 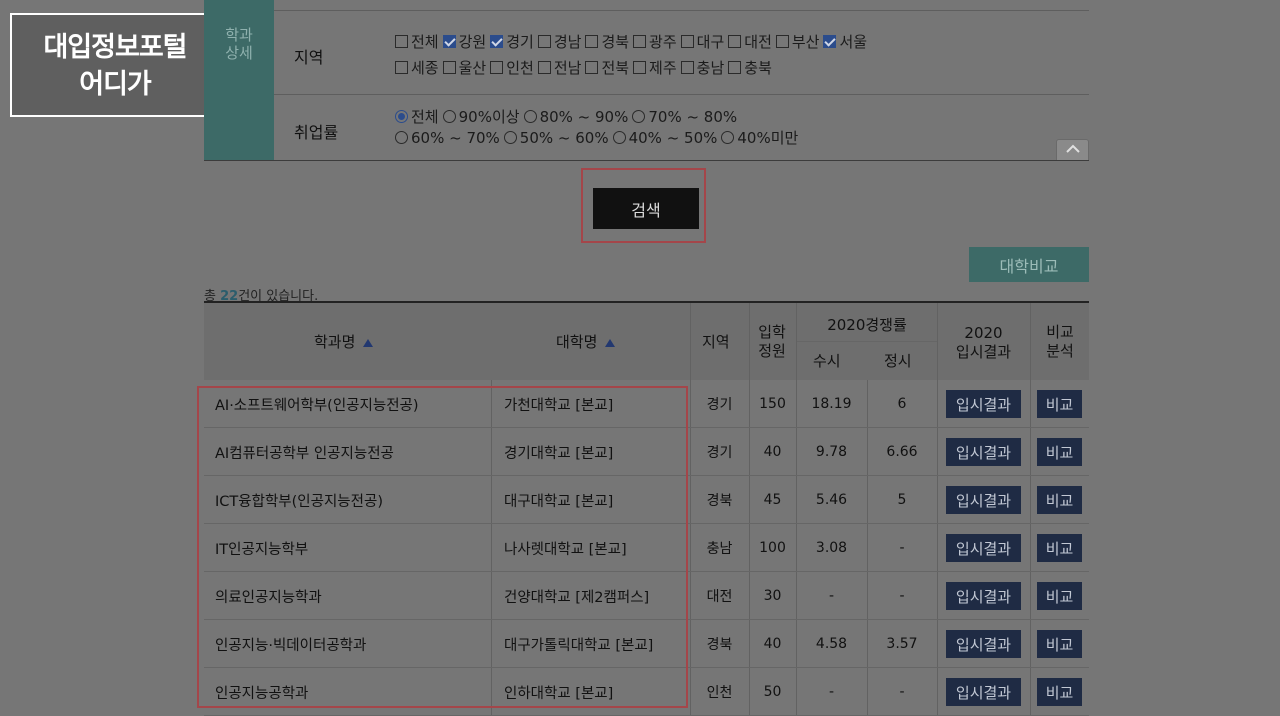 What do you see at coordinates (610, 342) in the screenshot?
I see `sort-up-icon` at bounding box center [610, 342].